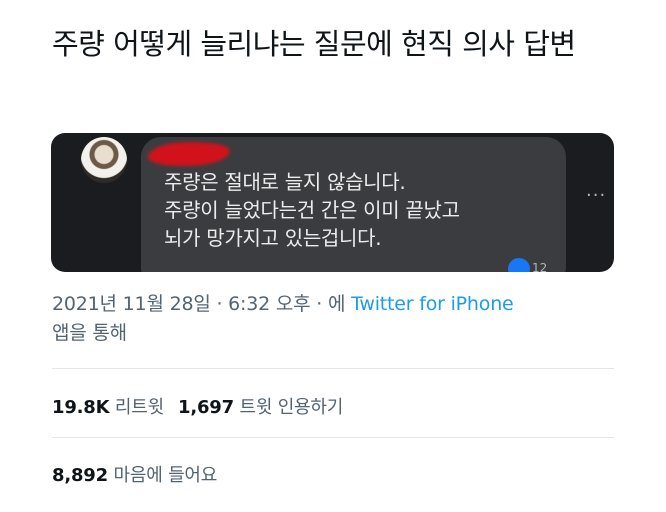  I want to click on via-prefix: 에, so click(339, 304).